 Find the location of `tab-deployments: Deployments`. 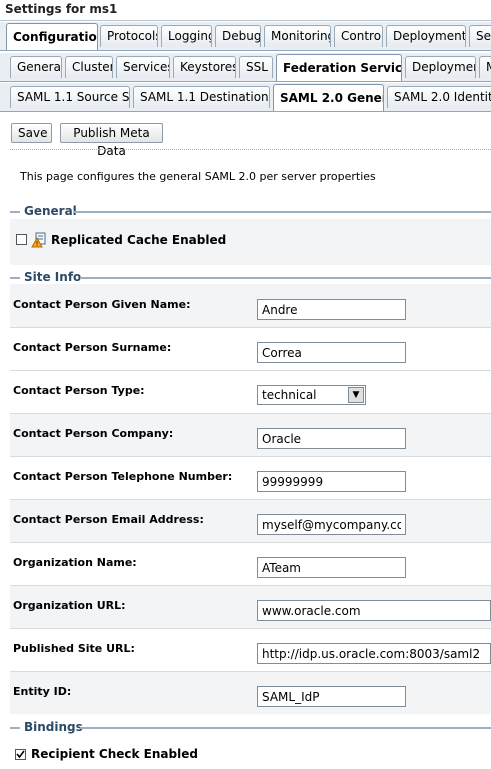

tab-deployments: Deployments is located at coordinates (426, 36).